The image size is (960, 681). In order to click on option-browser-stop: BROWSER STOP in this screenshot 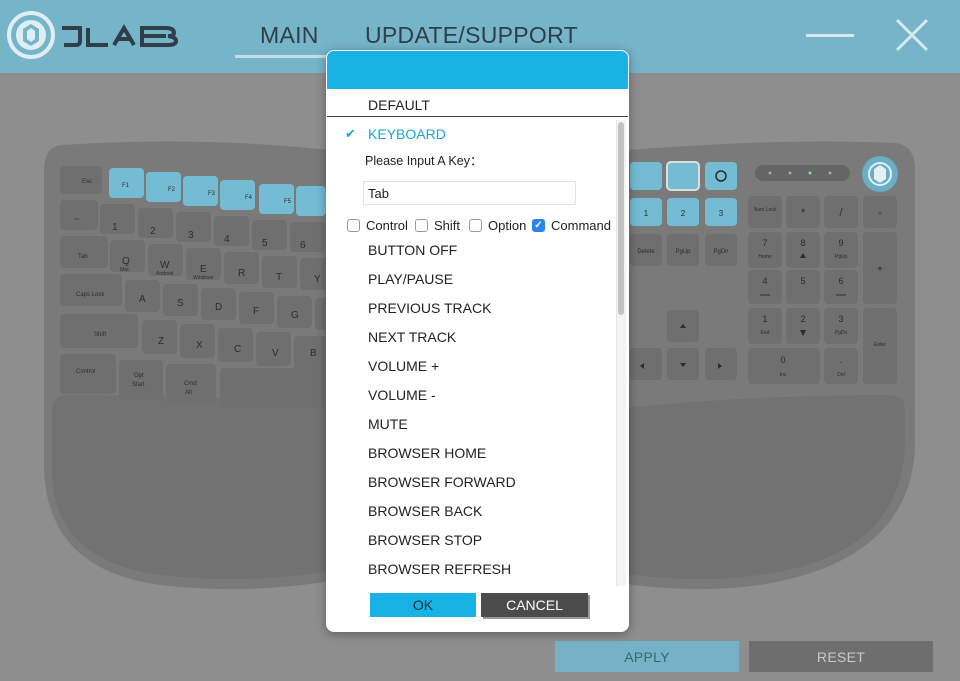, I will do `click(425, 540)`.